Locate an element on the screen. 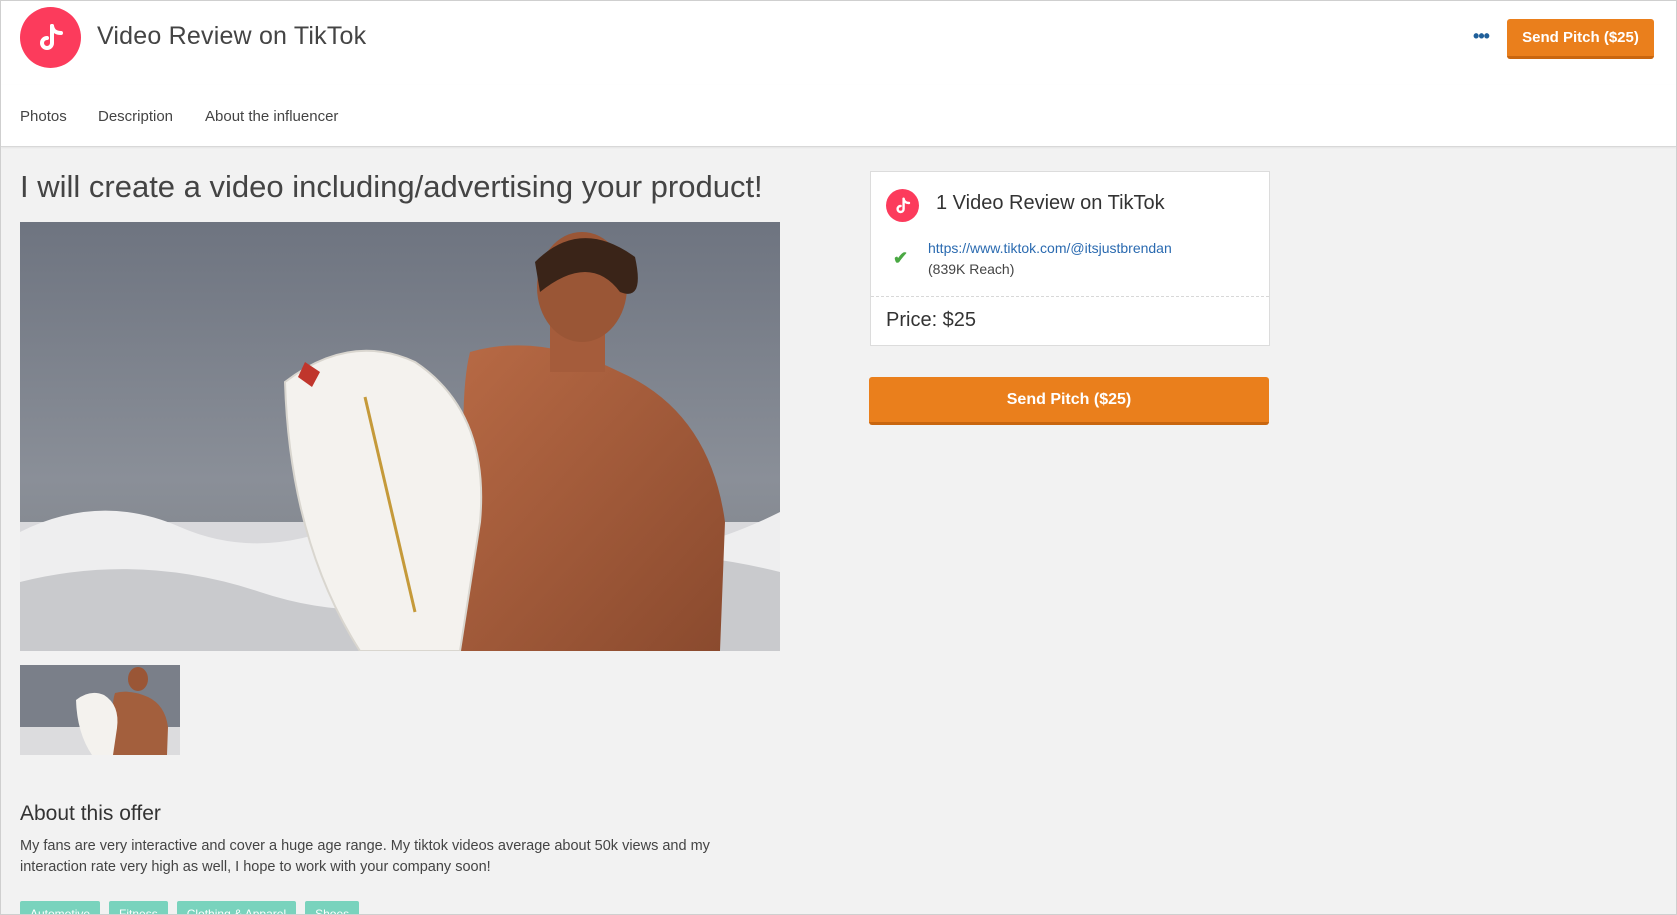  tiktok-icon is located at coordinates (902, 205).